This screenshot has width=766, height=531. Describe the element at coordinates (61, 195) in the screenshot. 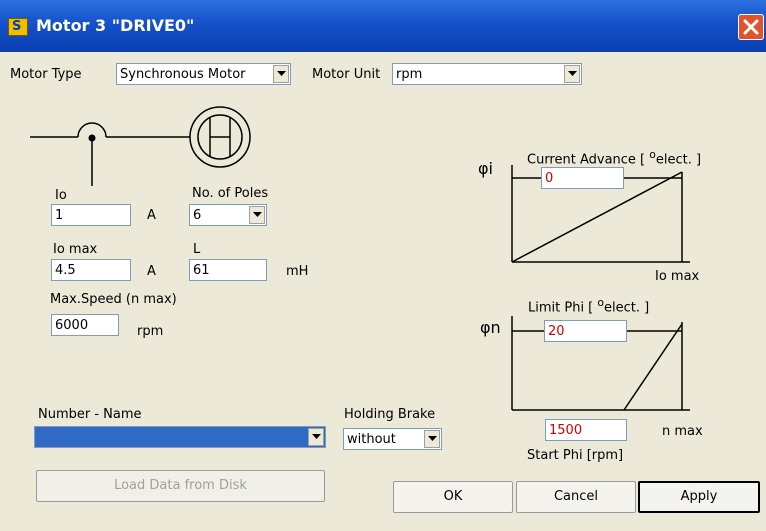

I see `io-label: Io` at that location.